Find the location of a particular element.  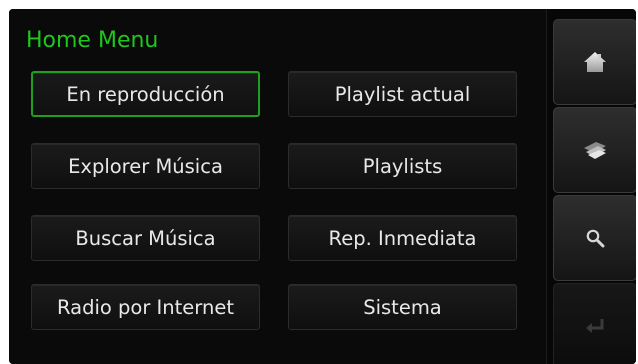

home-button is located at coordinates (594, 62).